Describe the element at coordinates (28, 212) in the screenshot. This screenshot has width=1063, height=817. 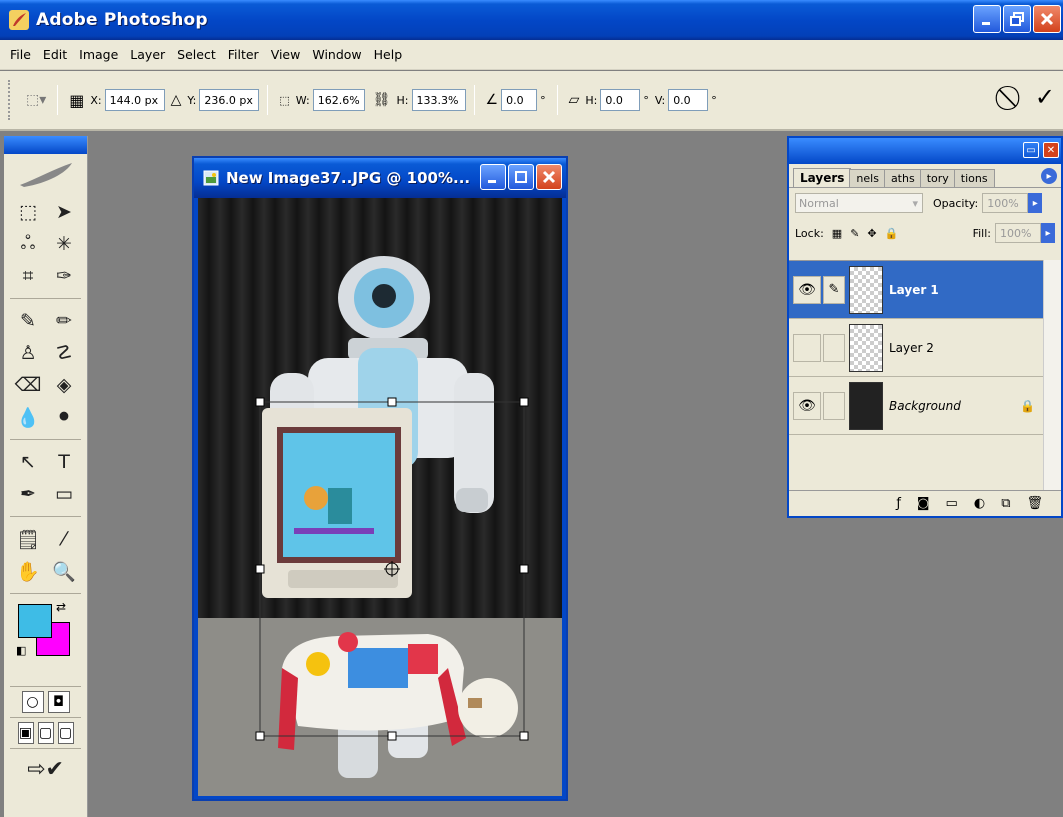
I see `marquee-tool-icon: ⬚` at that location.